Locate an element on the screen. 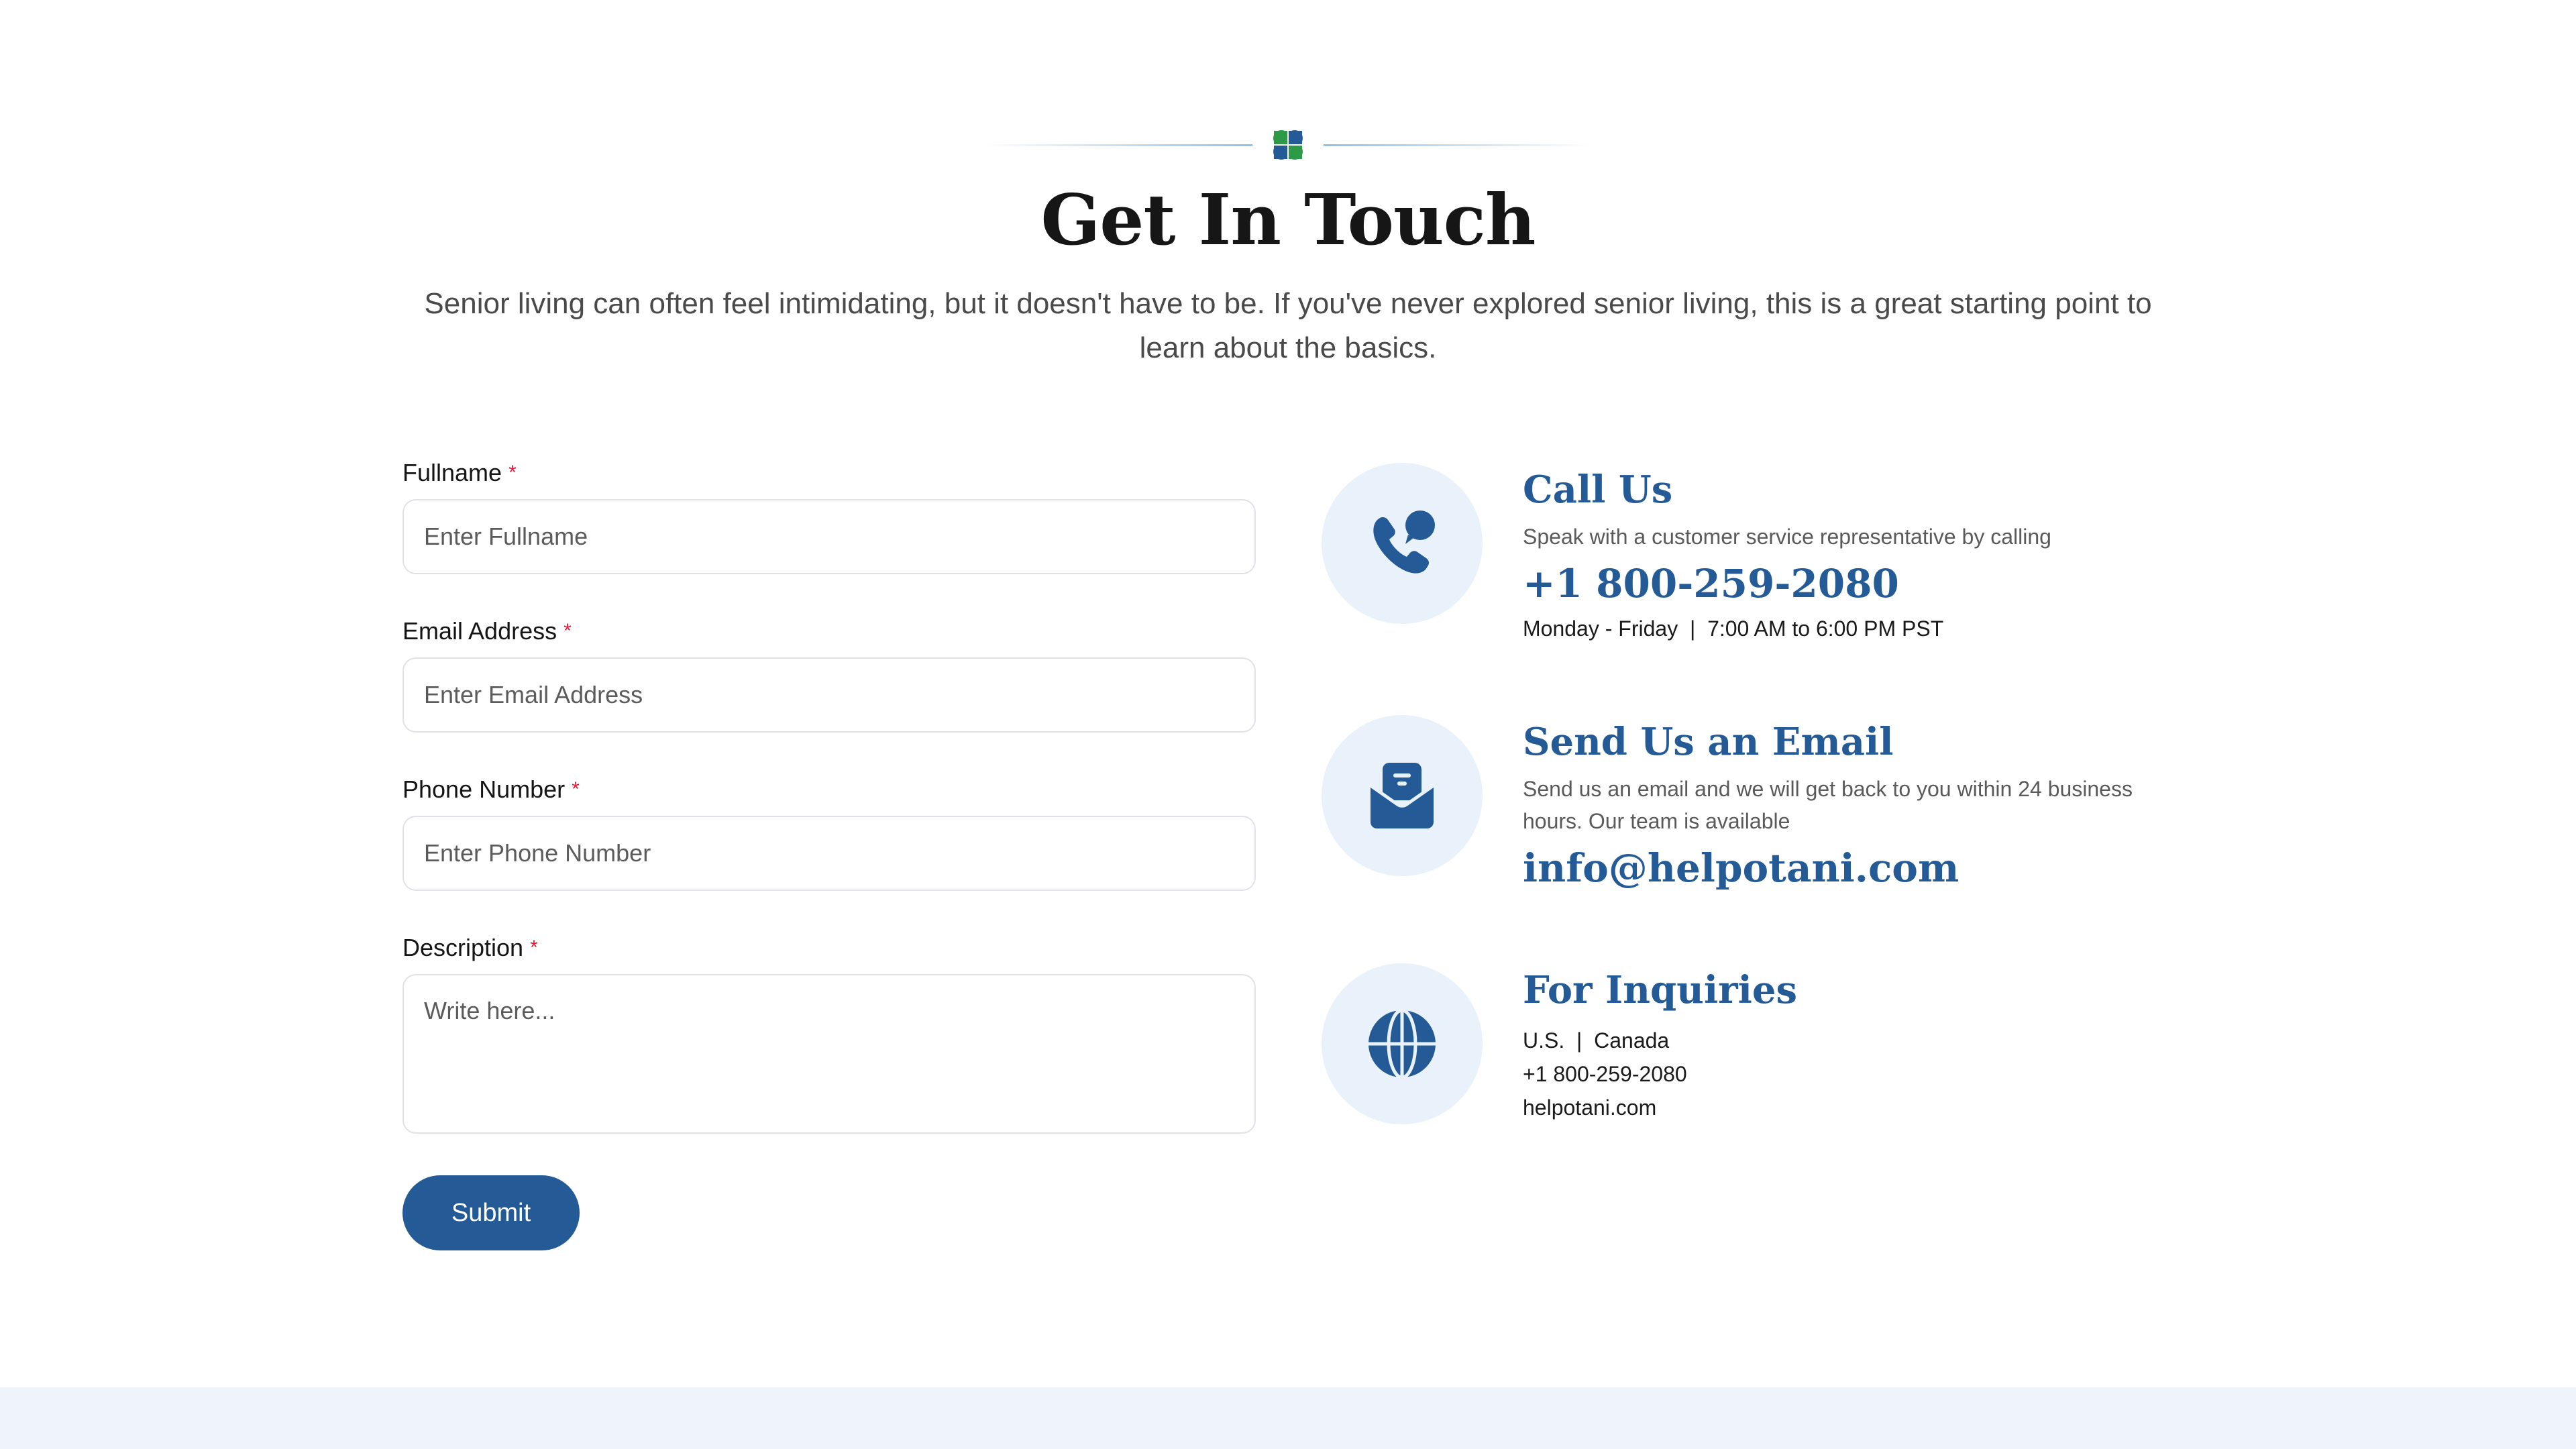 The image size is (2576, 1449). globe-icon-circle is located at coordinates (1402, 1043).